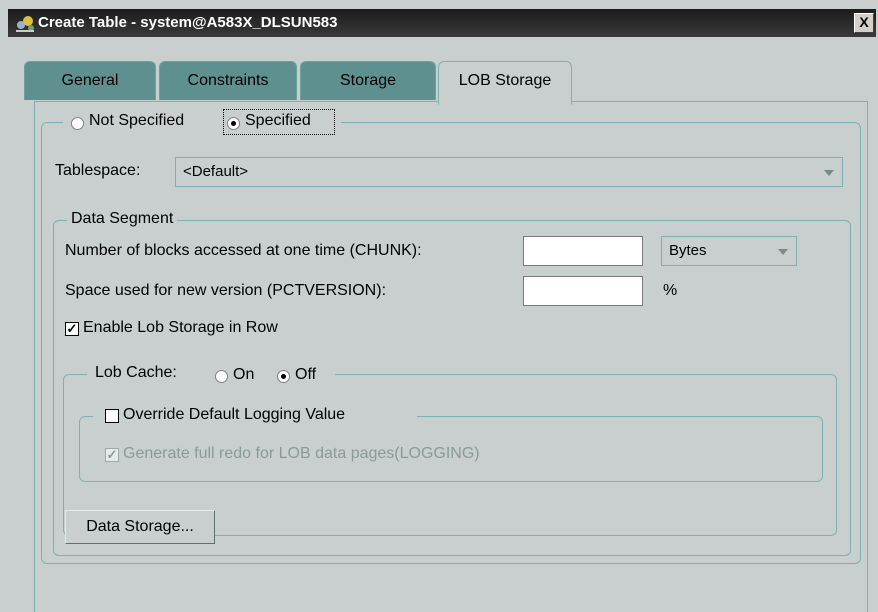 This screenshot has width=878, height=612. I want to click on pctversion-unit: %, so click(670, 290).